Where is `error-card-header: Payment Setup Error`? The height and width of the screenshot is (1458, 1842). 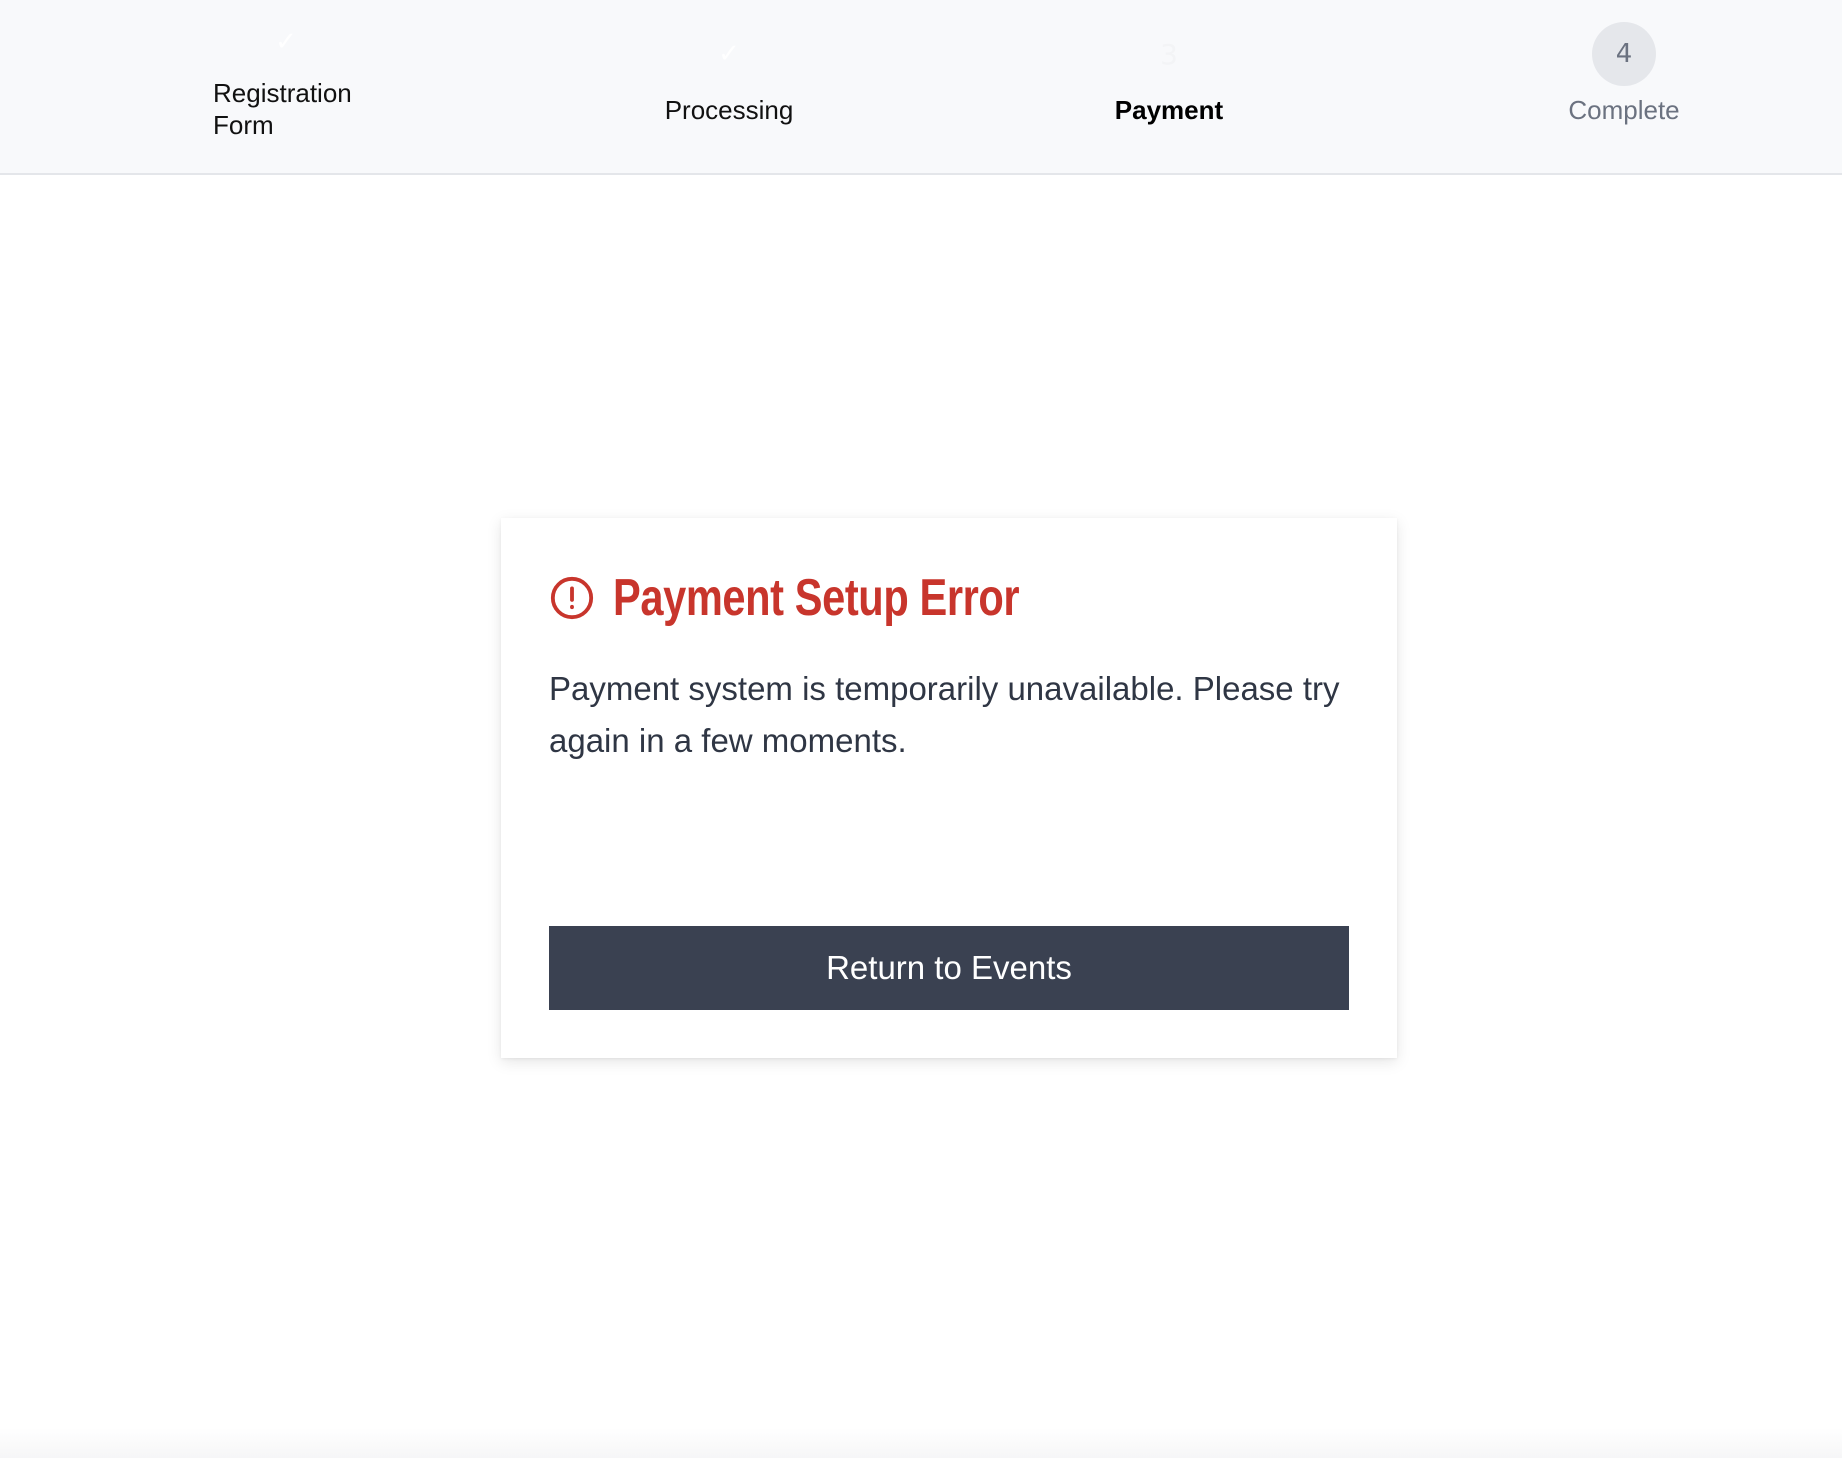 error-card-header: Payment Setup Error is located at coordinates (835, 598).